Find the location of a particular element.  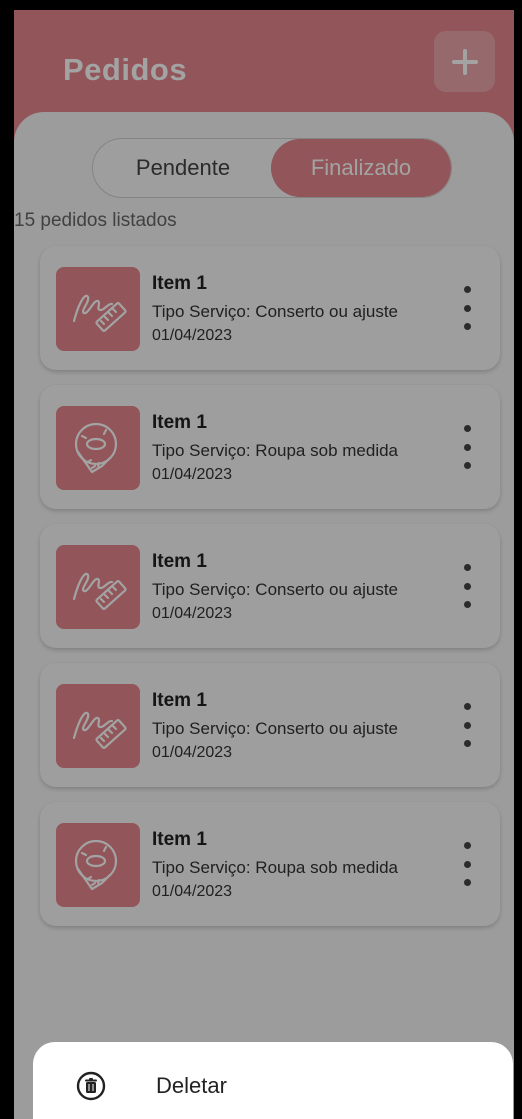

status-segmented-control: Pendente Finalizado is located at coordinates (272, 168).